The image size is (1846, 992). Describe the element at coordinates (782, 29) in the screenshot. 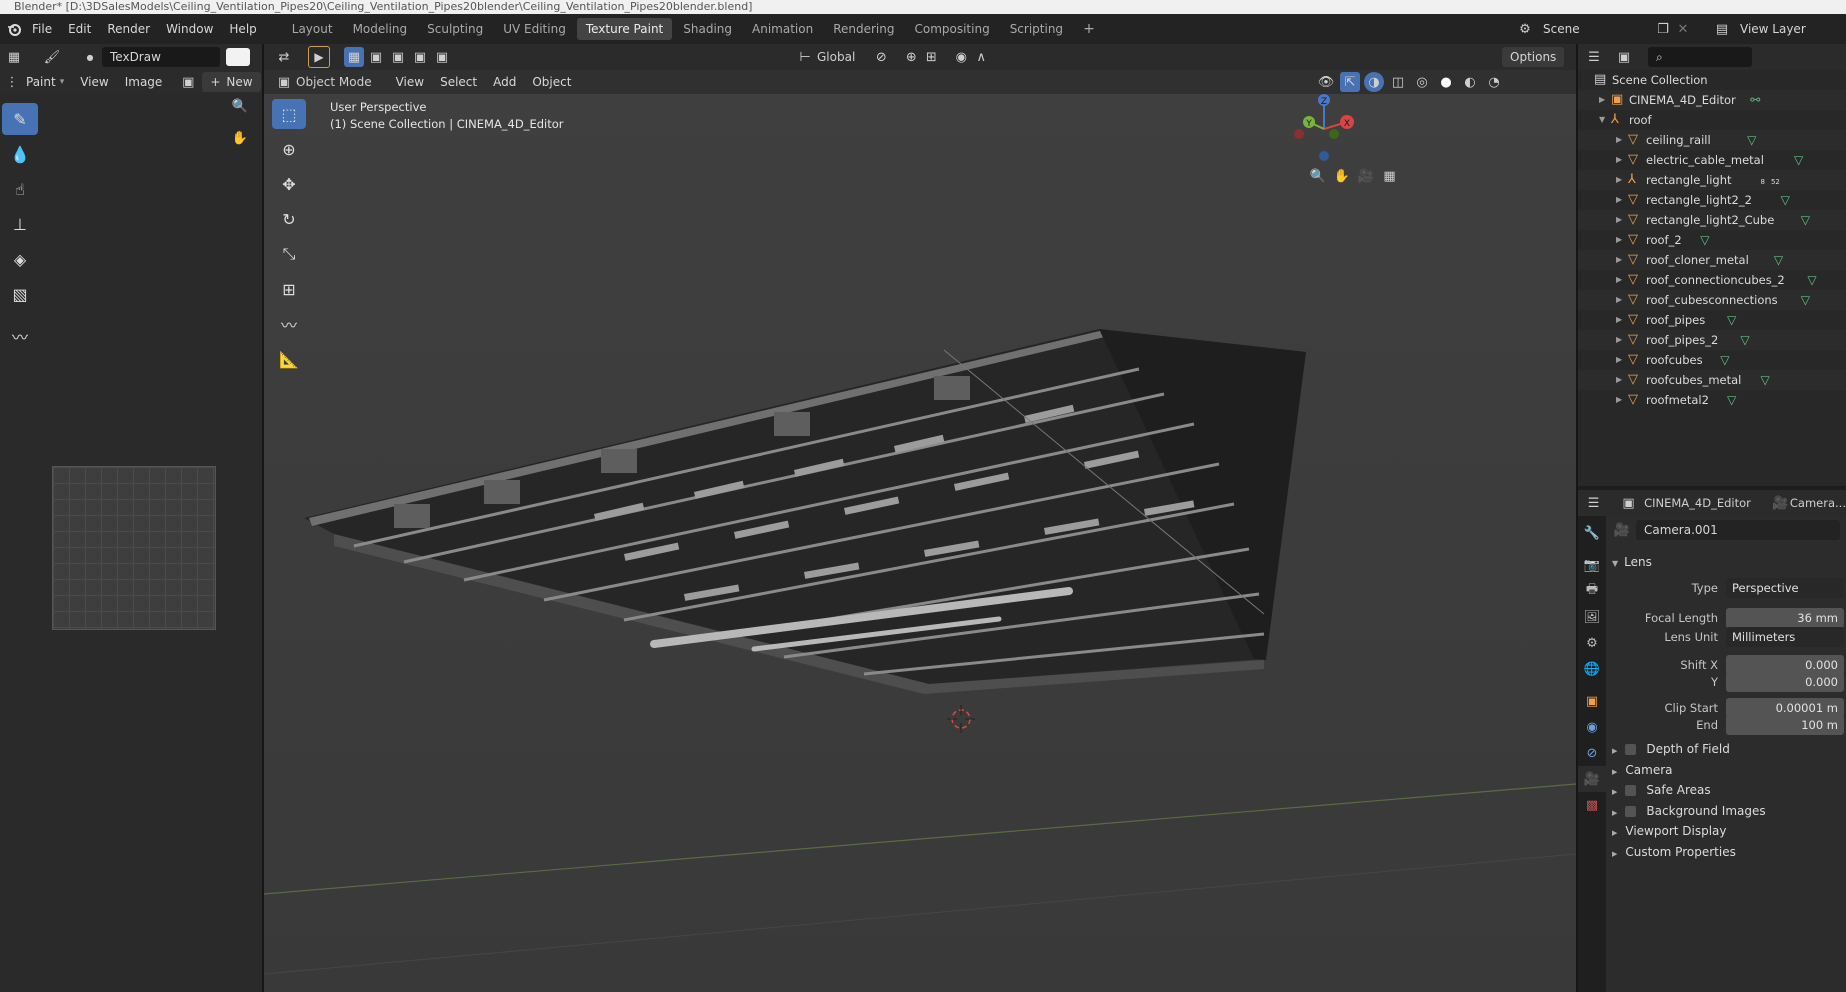

I see `tab-animation: Animation` at that location.